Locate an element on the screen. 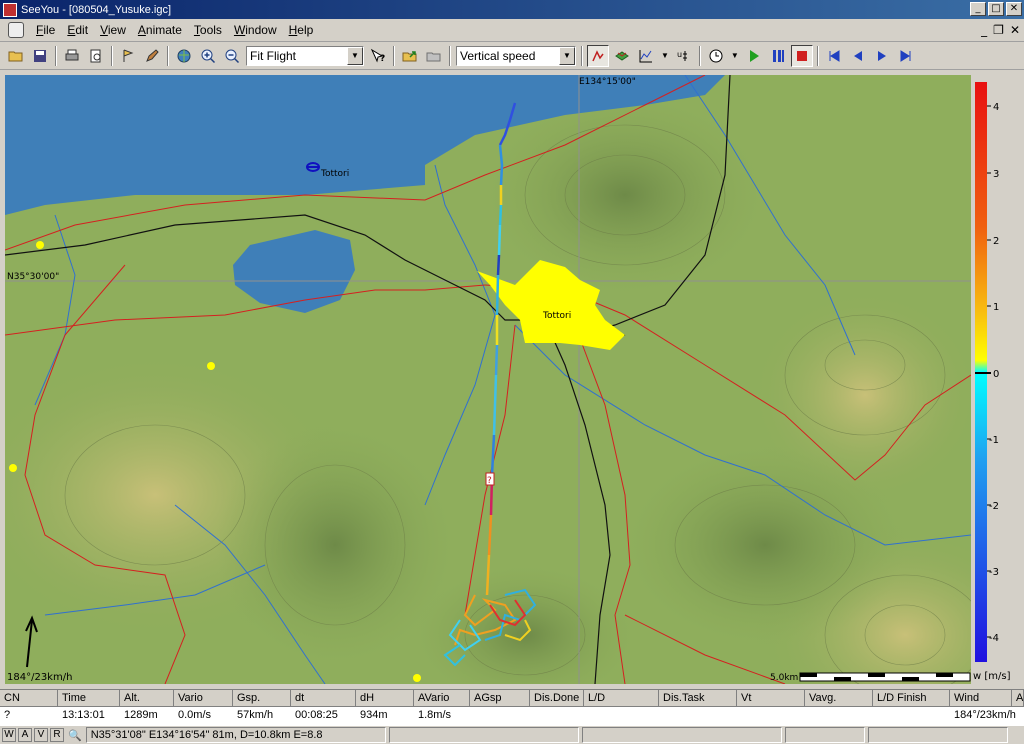 The image size is (1024, 744). help-pointer-icon: ? is located at coordinates (377, 56).